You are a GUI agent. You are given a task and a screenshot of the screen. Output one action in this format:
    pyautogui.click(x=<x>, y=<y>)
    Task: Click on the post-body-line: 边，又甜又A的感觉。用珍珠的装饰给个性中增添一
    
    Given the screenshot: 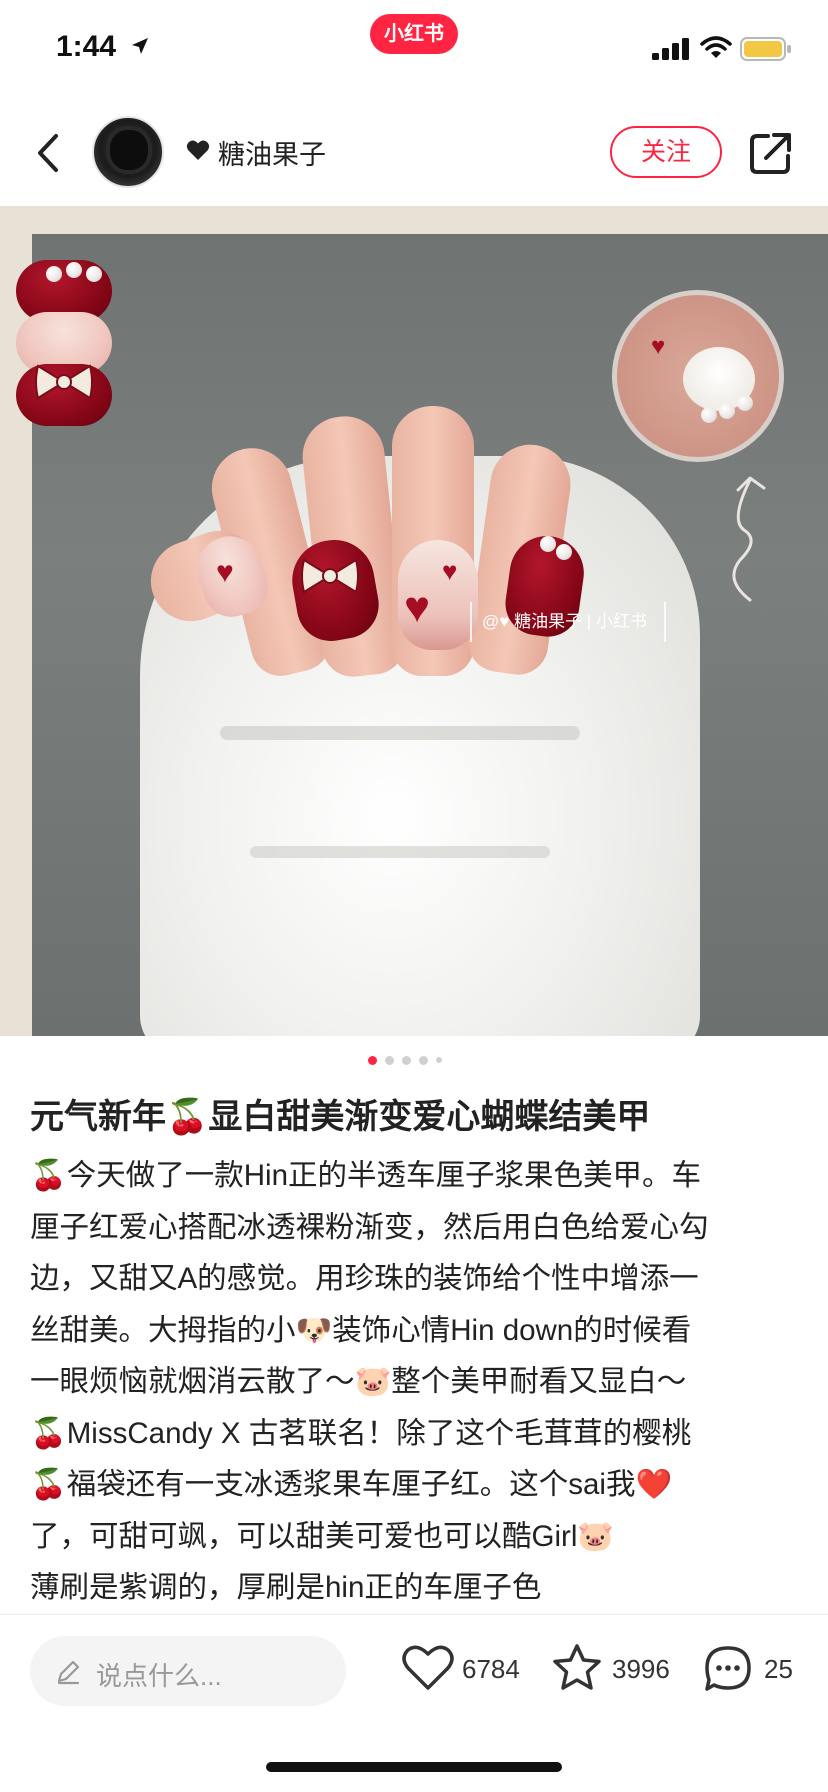 What is the action you would take?
    pyautogui.click(x=364, y=1278)
    